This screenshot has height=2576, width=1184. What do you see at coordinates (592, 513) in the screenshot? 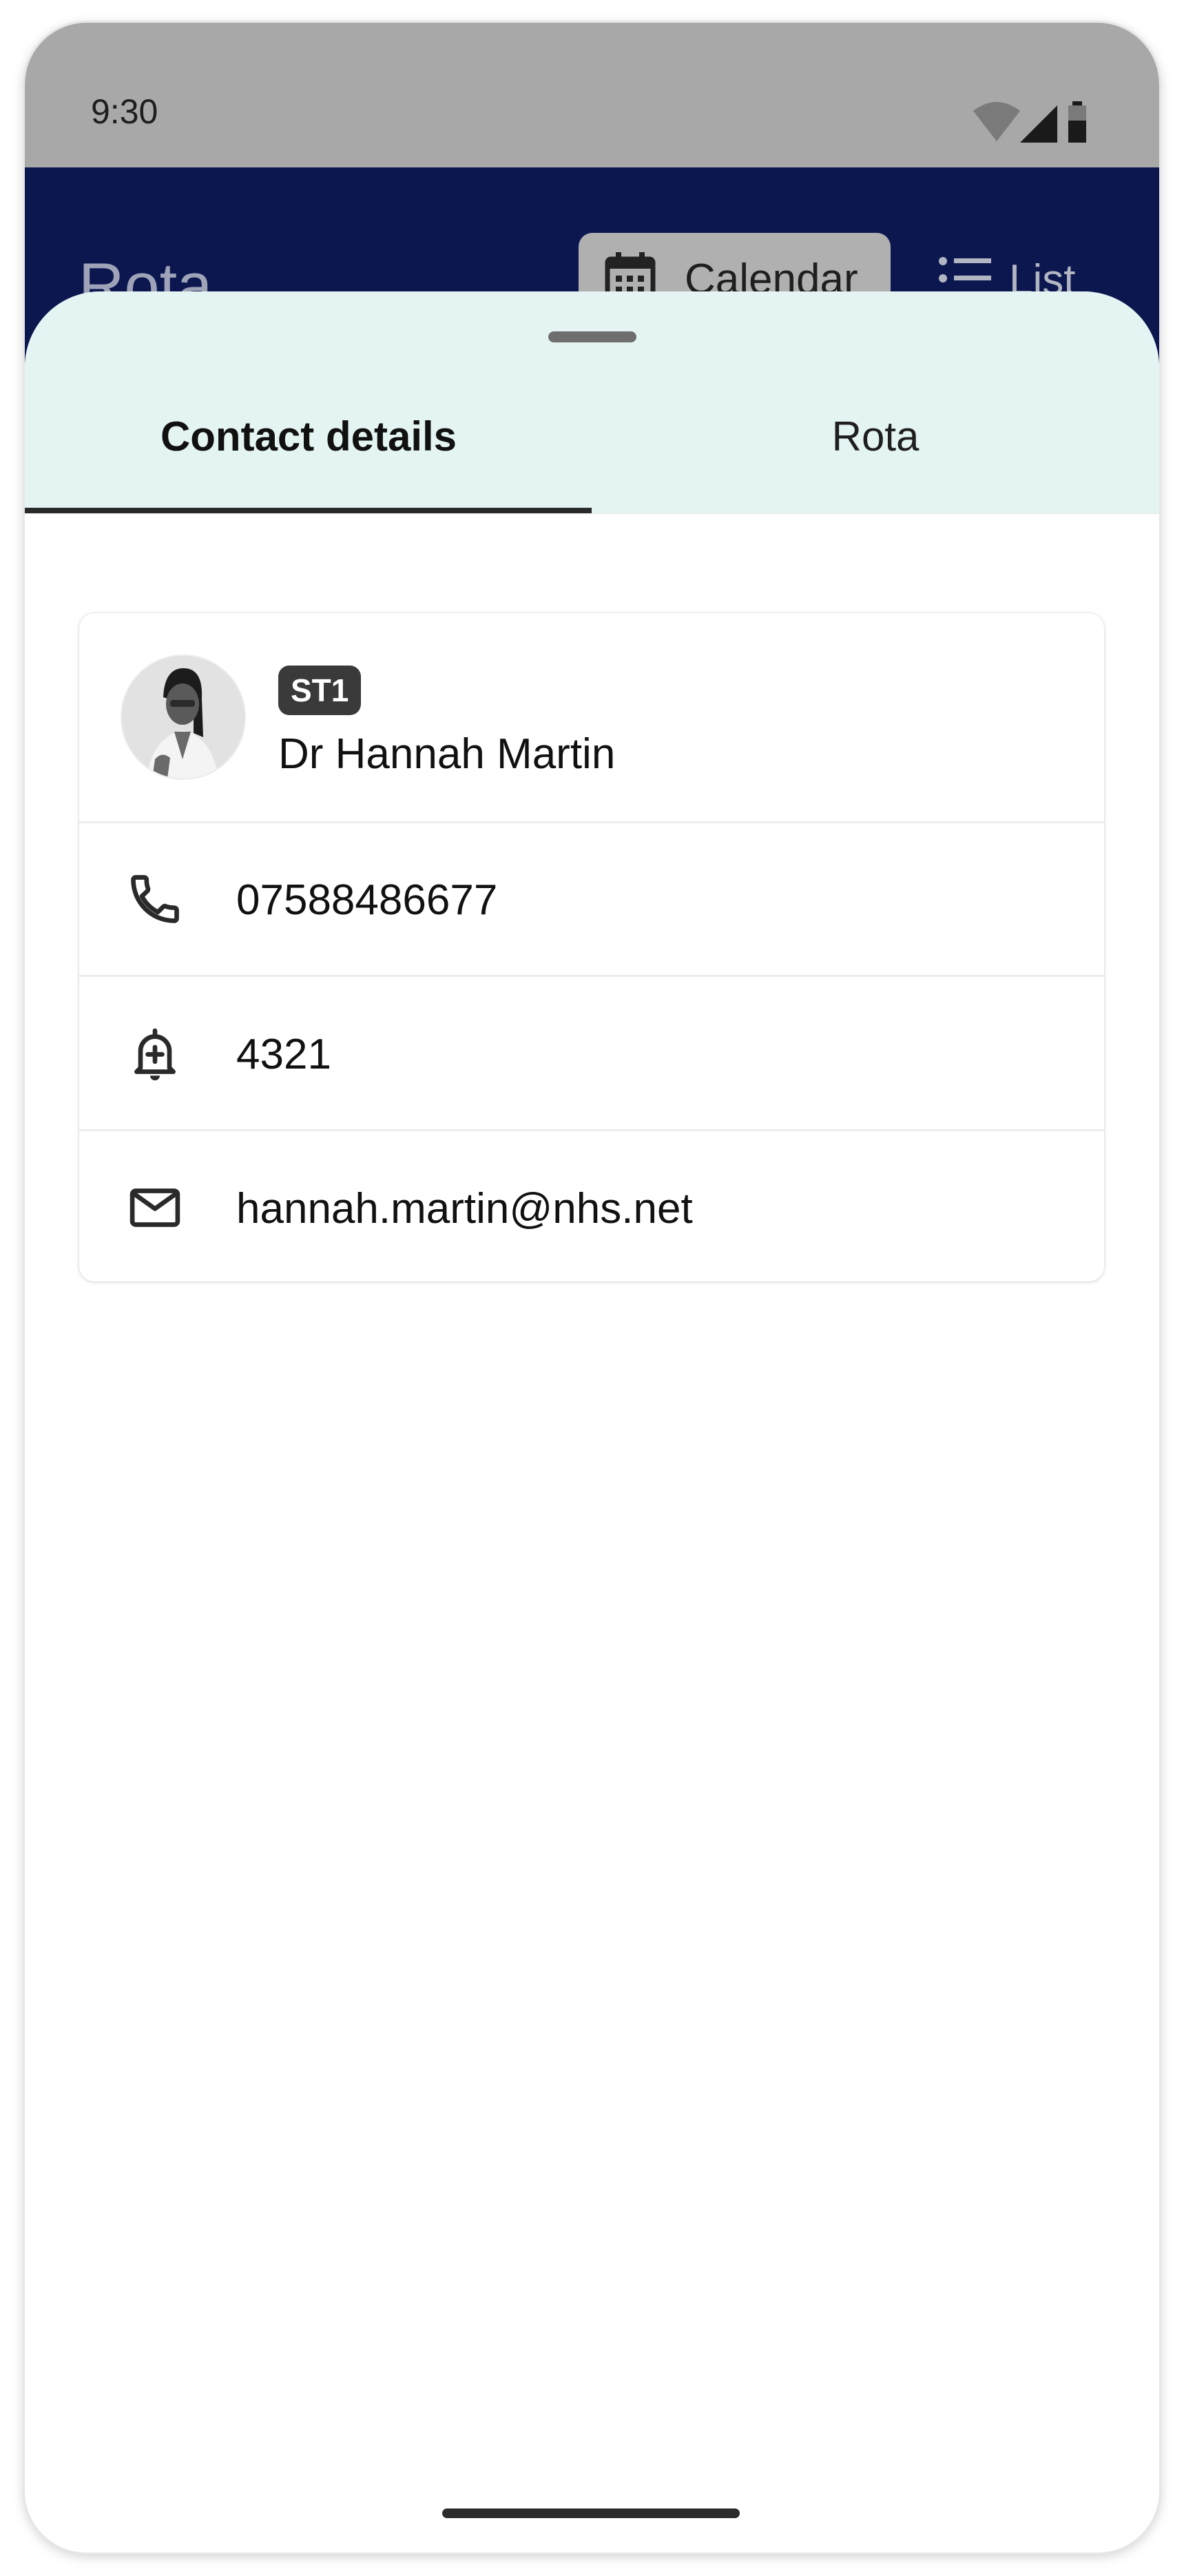
I see `tab-divider` at bounding box center [592, 513].